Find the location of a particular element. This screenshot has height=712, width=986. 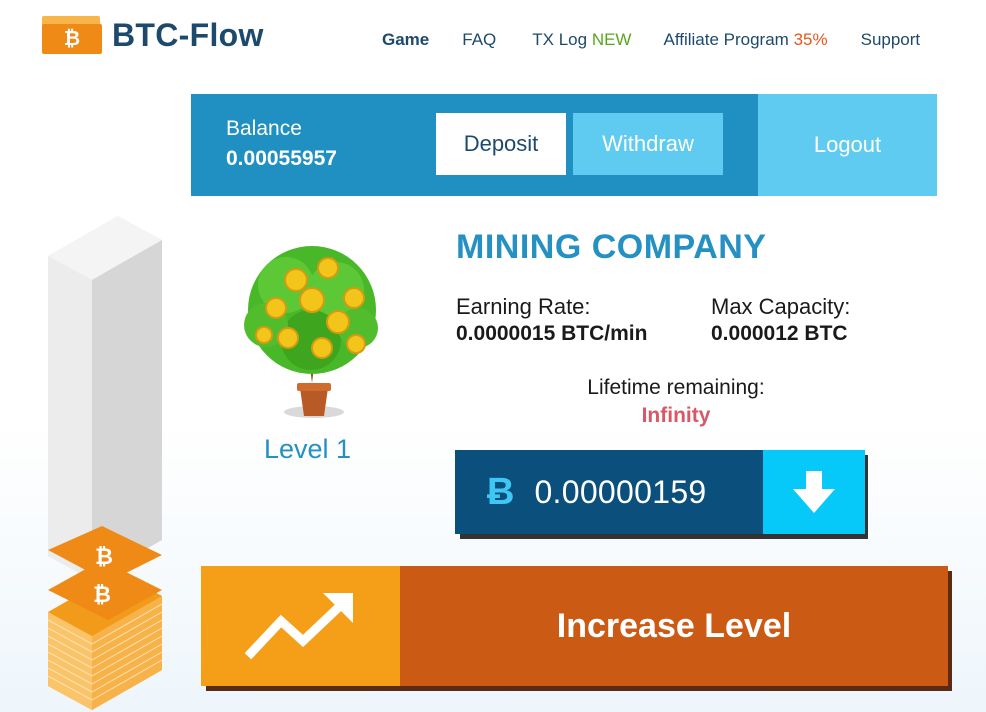

increase-level-button: Increase Level is located at coordinates (674, 626).